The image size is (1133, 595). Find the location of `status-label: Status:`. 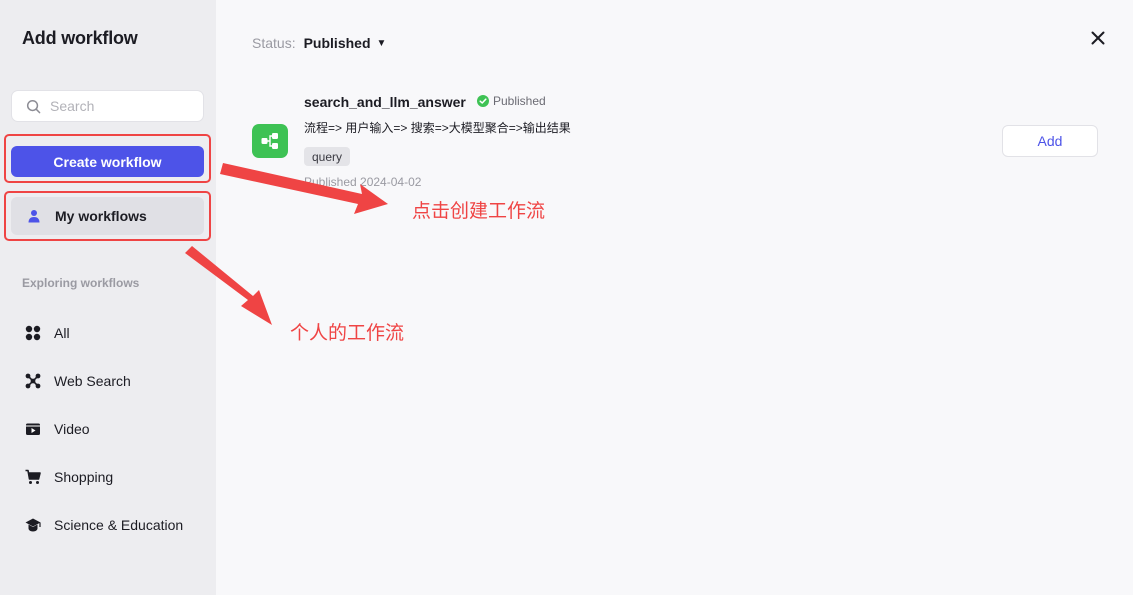

status-label: Status: is located at coordinates (274, 43).